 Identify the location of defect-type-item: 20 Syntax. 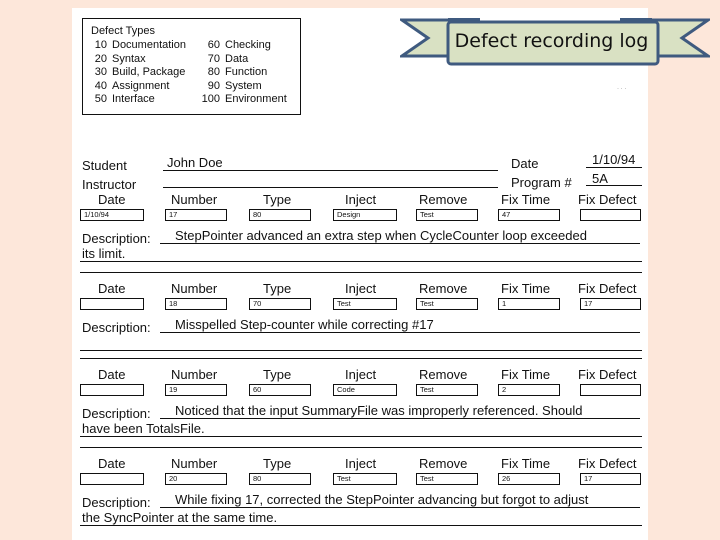
(138, 60).